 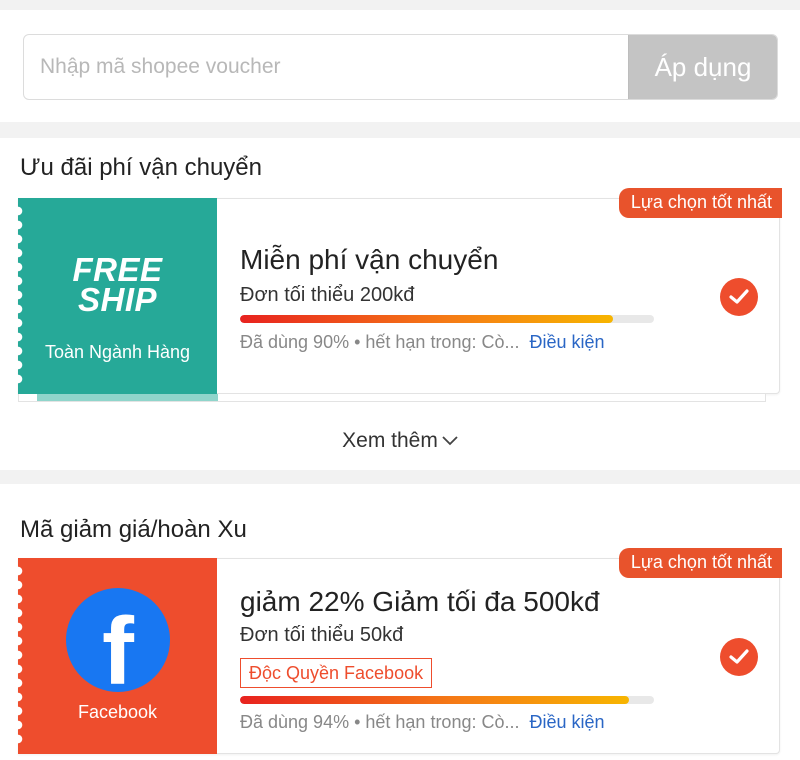 I want to click on chevron-down-icon, so click(x=450, y=441).